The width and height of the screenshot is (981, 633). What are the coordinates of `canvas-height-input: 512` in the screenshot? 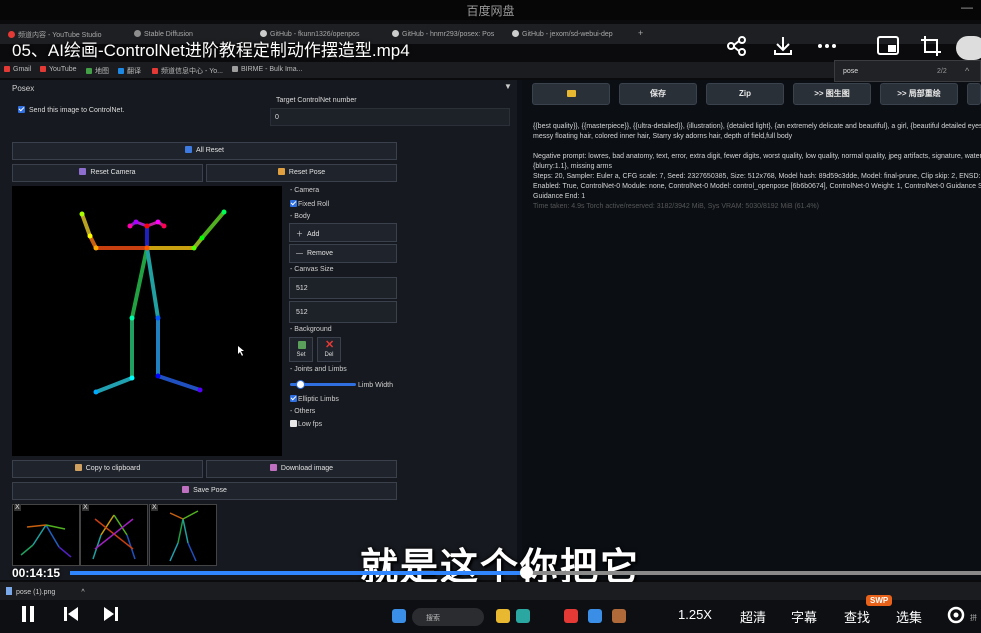 It's located at (343, 312).